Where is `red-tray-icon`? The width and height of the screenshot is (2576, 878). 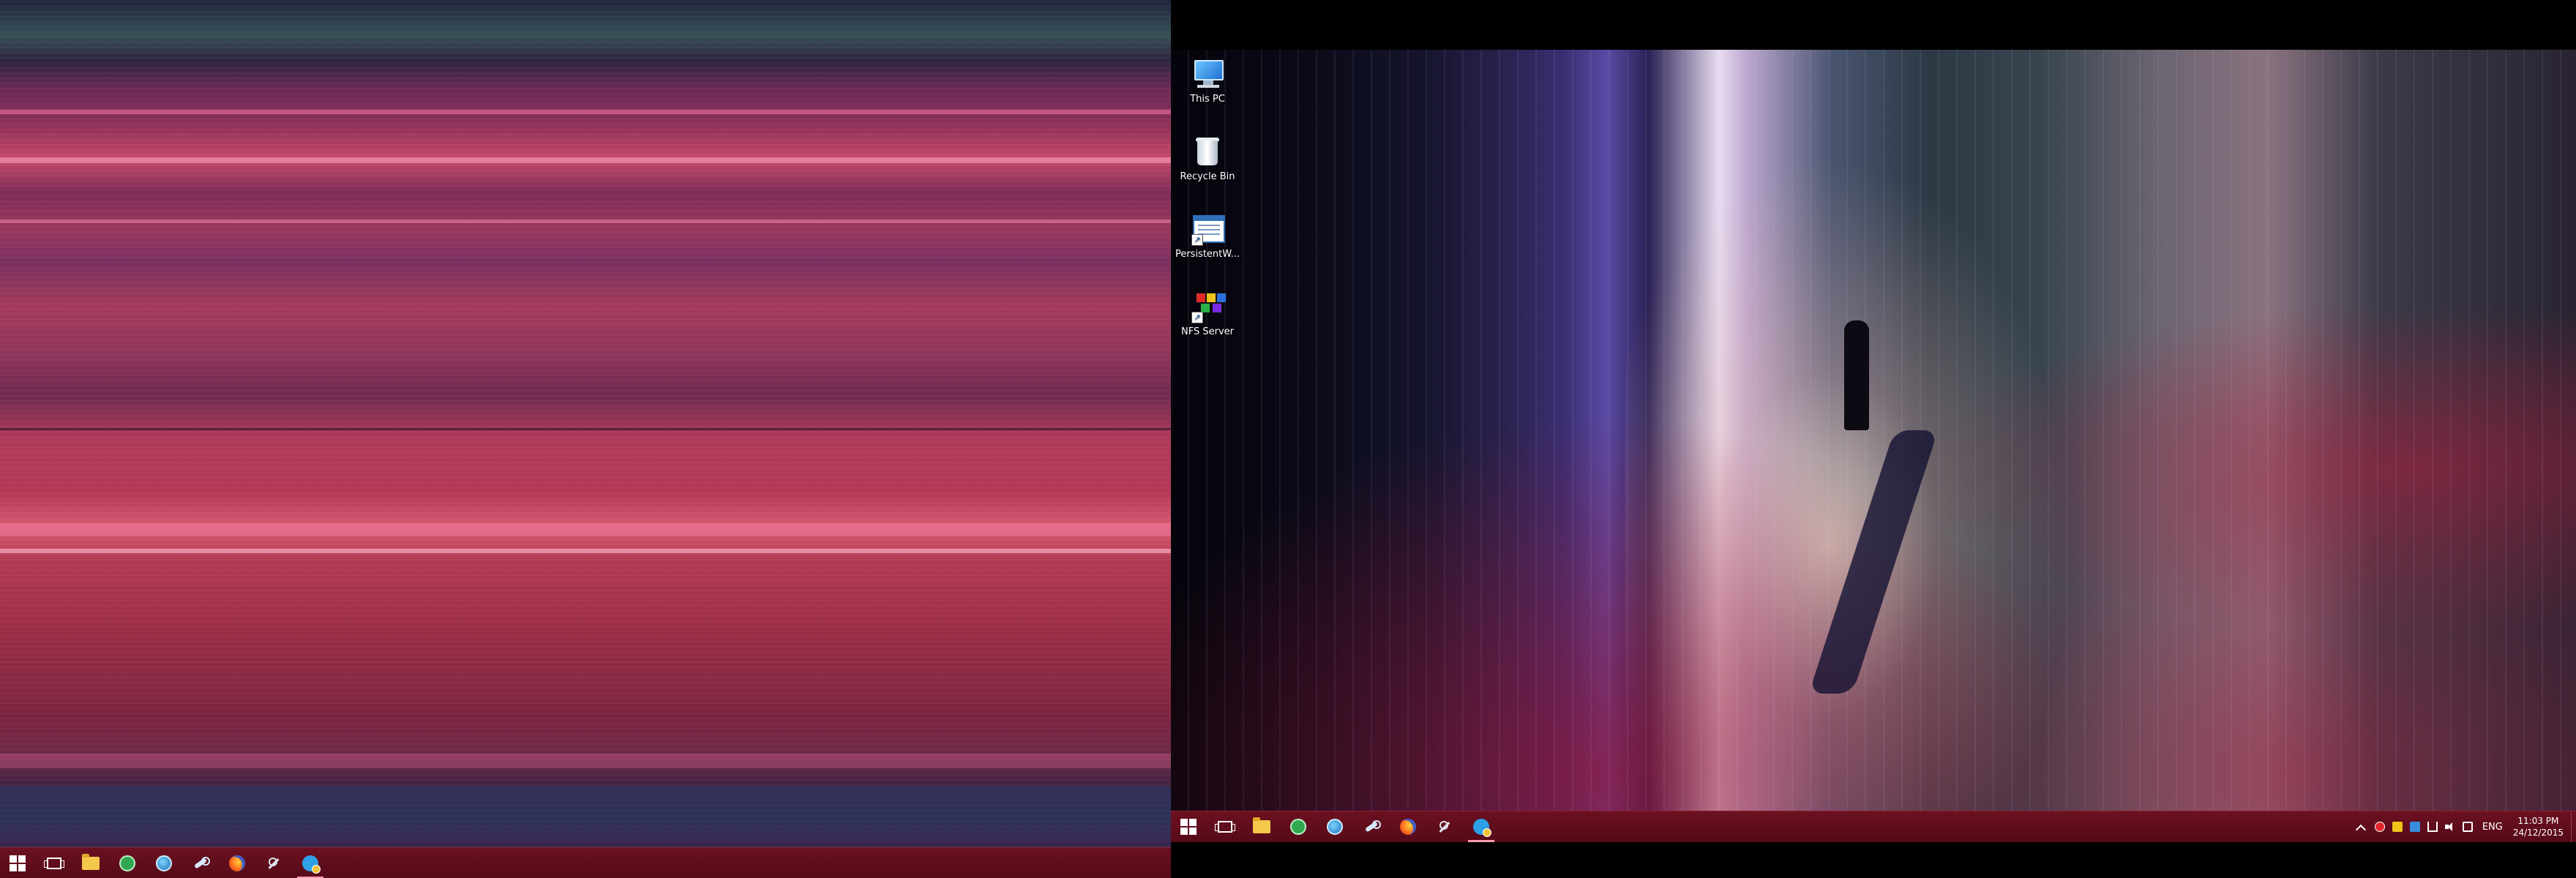 red-tray-icon is located at coordinates (2379, 827).